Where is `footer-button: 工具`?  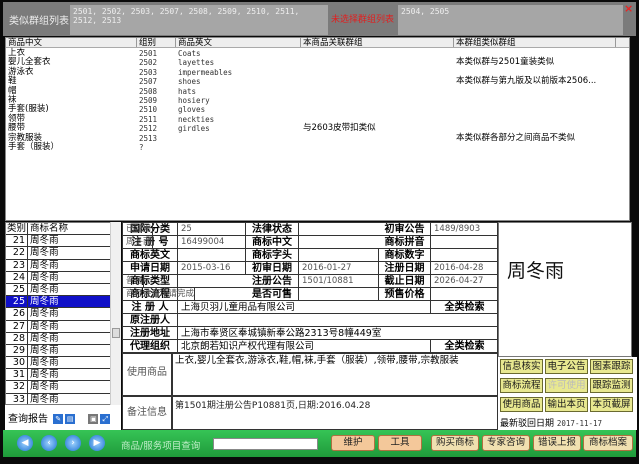
footer-button: 工具 is located at coordinates (400, 443).